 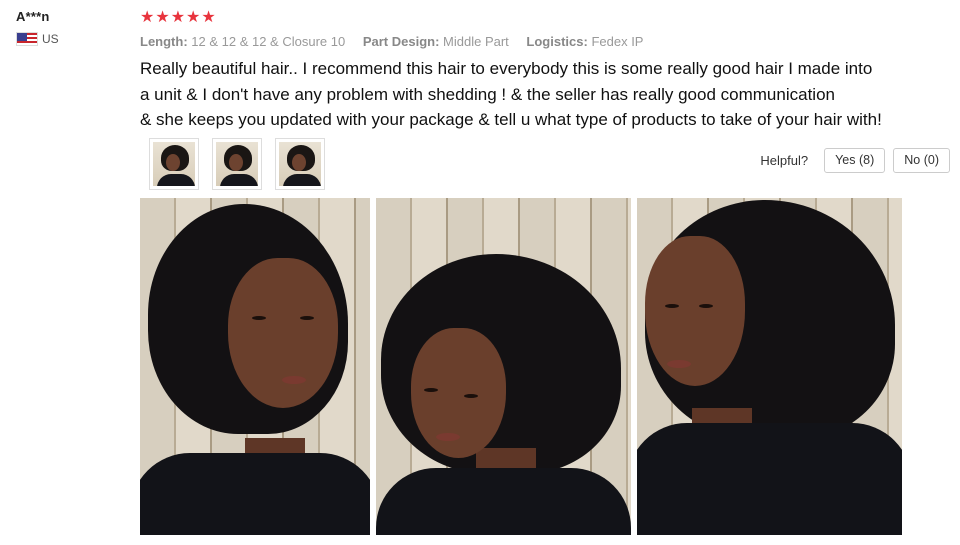 What do you see at coordinates (921, 160) in the screenshot?
I see `helpful-no-button: No (0)` at bounding box center [921, 160].